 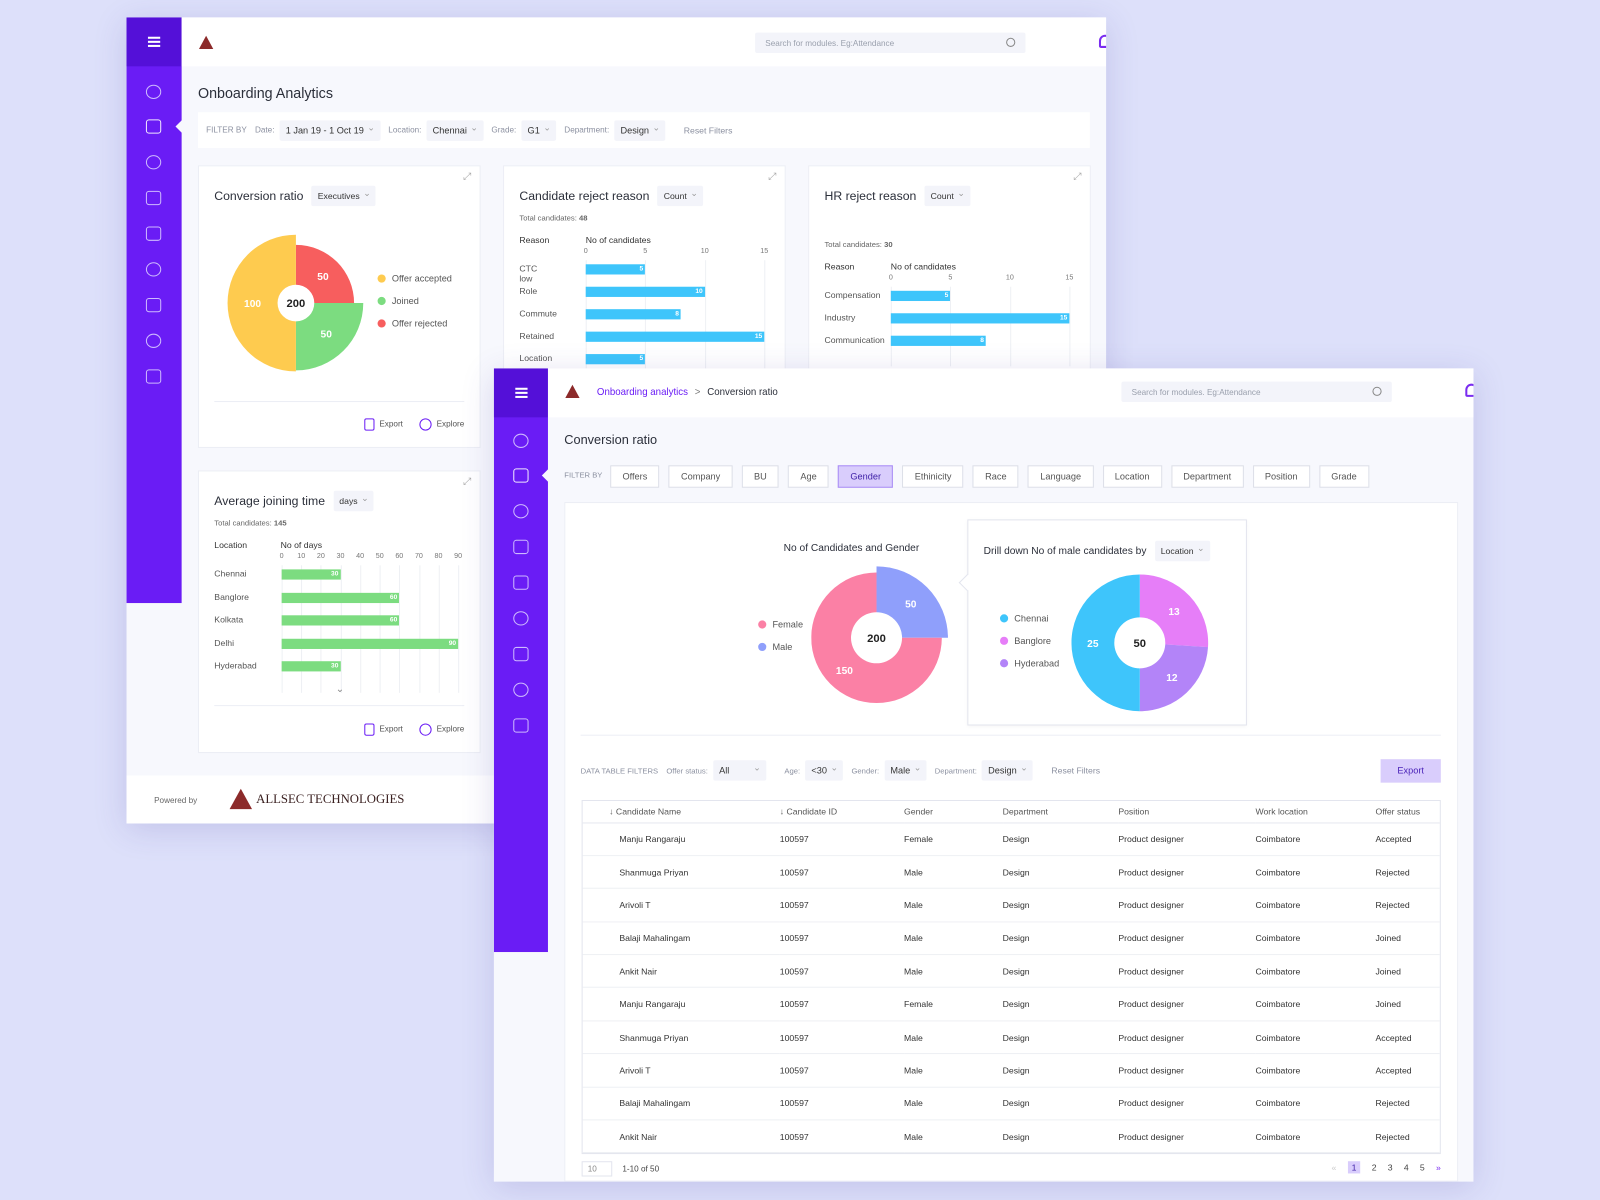 I want to click on date-filter: 1 Jan 19 - 1 Oct 19, so click(x=330, y=130).